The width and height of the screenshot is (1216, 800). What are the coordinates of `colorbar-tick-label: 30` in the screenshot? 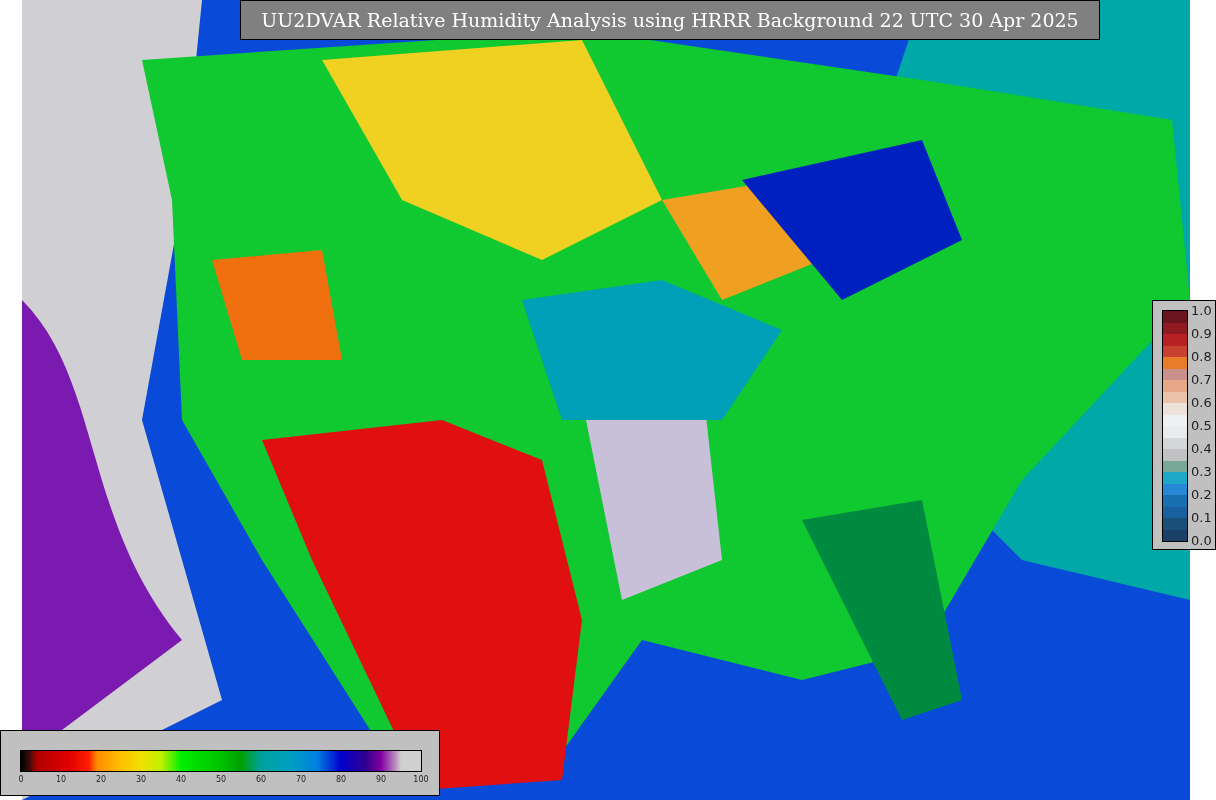 It's located at (141, 780).